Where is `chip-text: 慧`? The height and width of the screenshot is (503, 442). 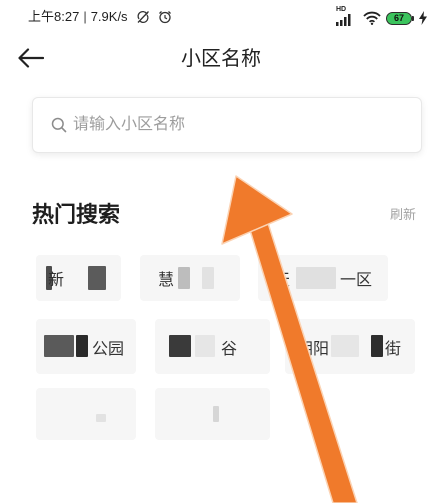 chip-text: 慧 is located at coordinates (166, 280).